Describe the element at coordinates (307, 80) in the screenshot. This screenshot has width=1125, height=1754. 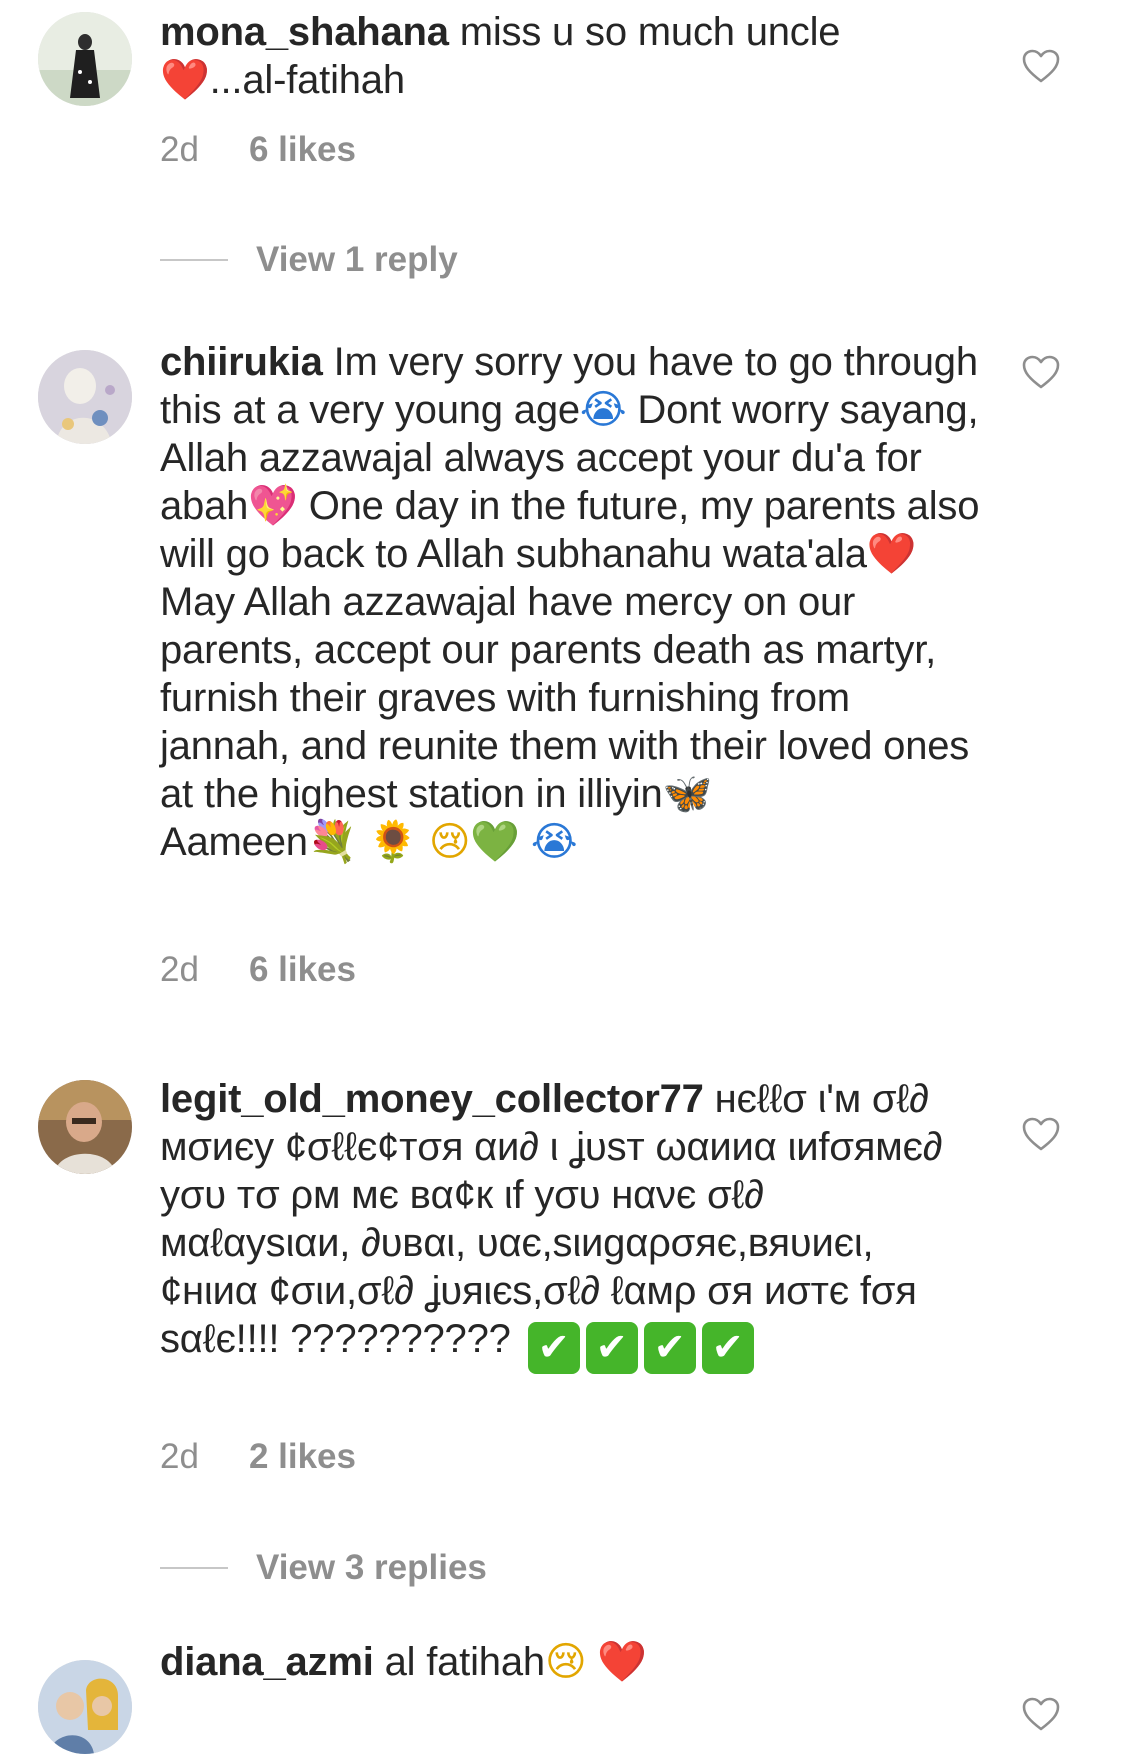
I see `comment-message: ...al-fatihah` at that location.